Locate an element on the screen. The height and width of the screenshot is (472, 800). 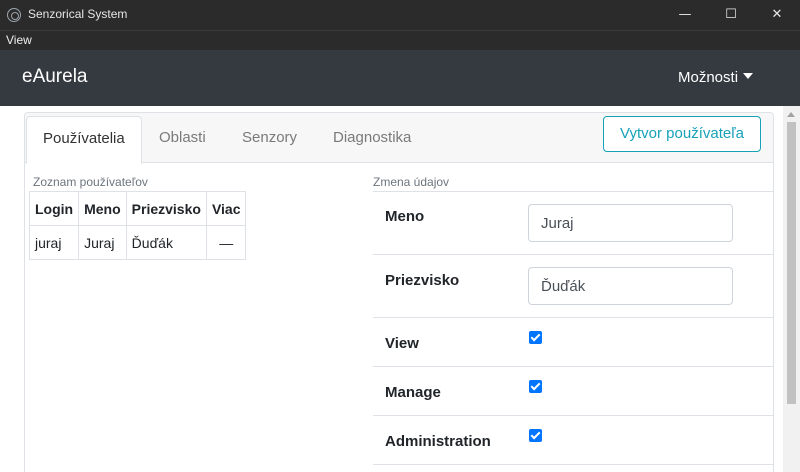
tab-sensors: Senzory is located at coordinates (269, 139).